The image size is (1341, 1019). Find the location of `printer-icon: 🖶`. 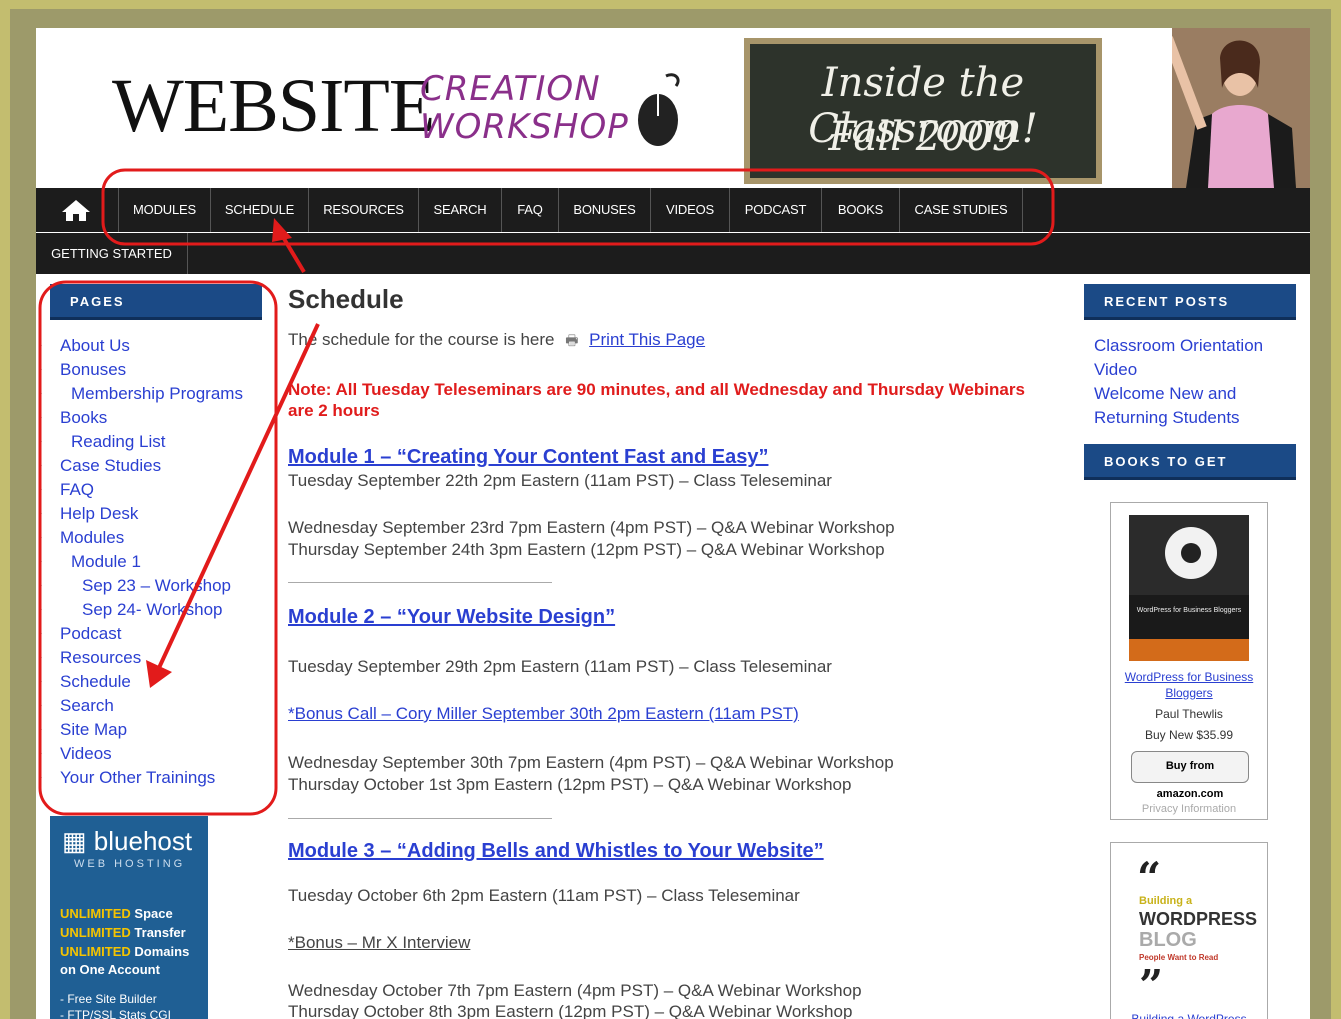

printer-icon: 🖶 is located at coordinates (572, 340).